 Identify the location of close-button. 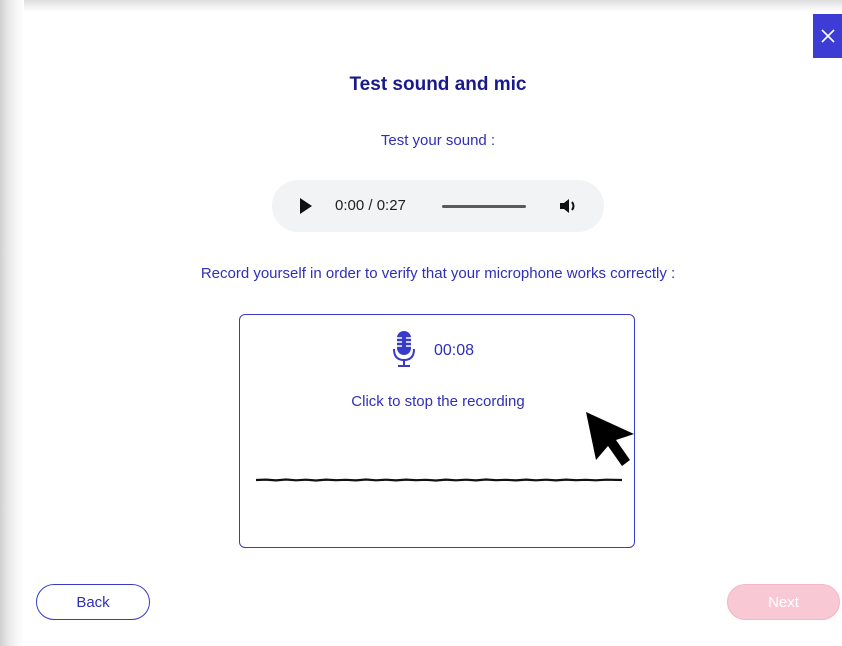
(827, 36).